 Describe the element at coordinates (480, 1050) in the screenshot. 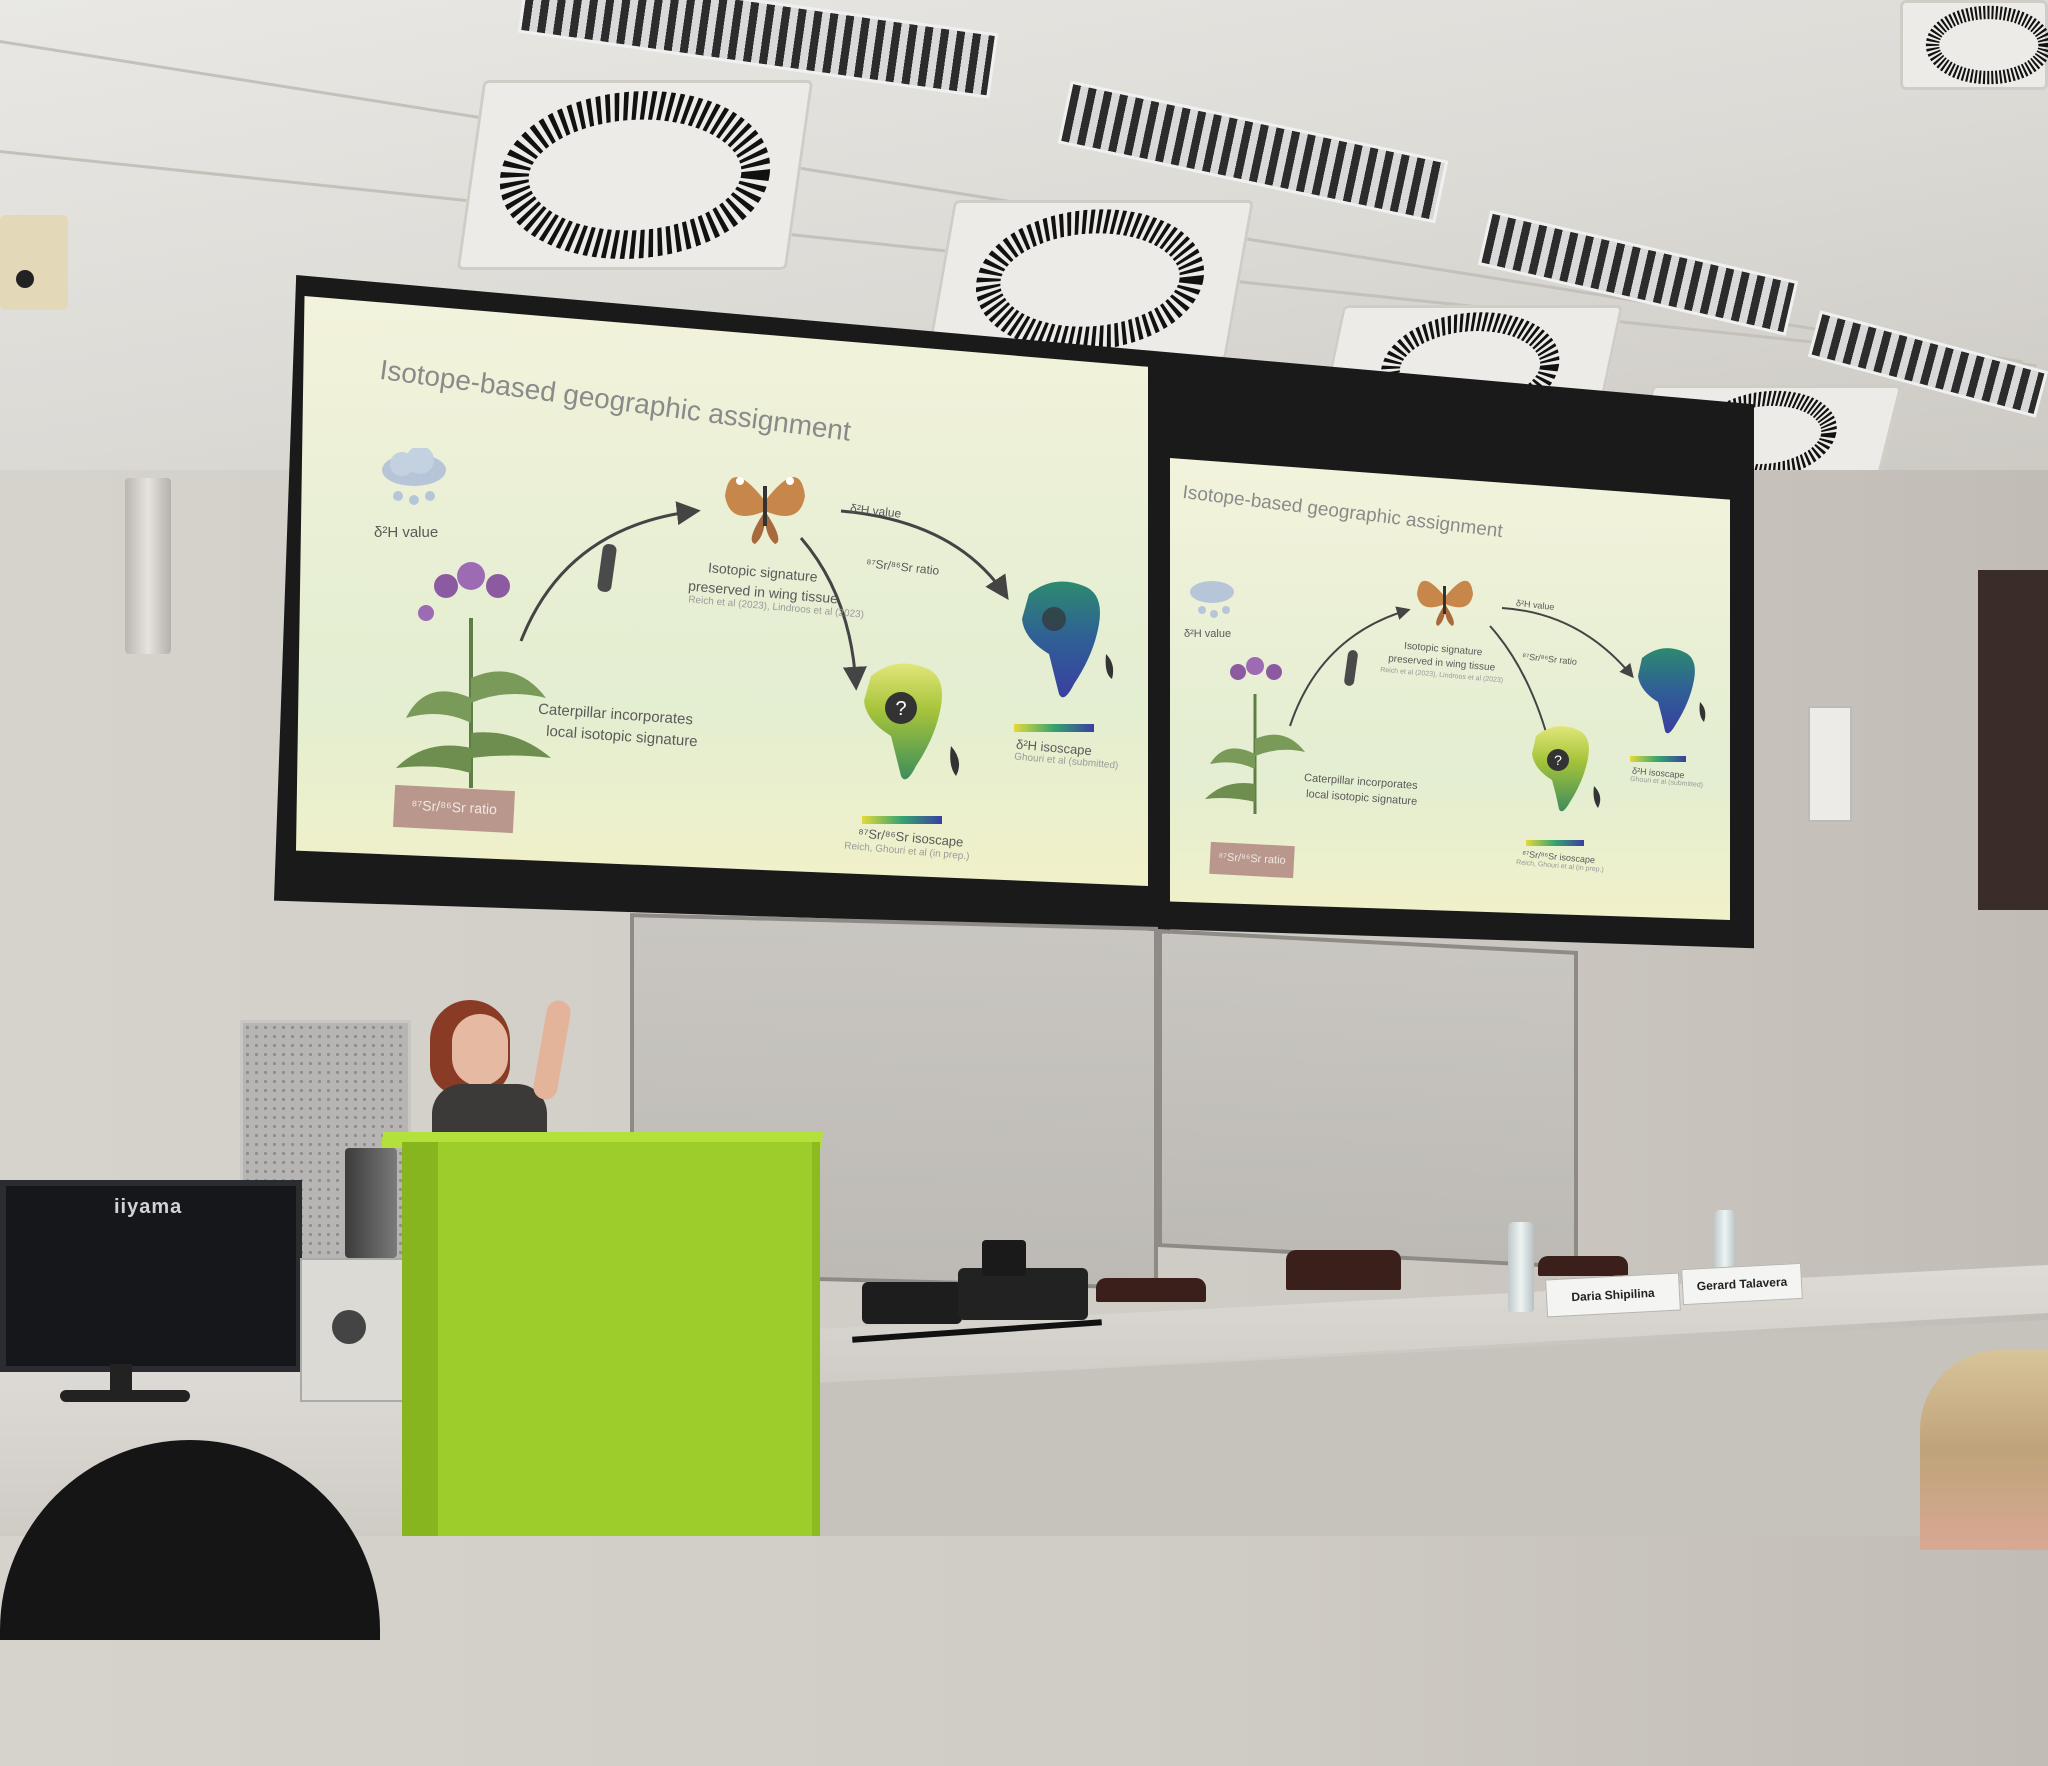

I see `presenter-face` at that location.